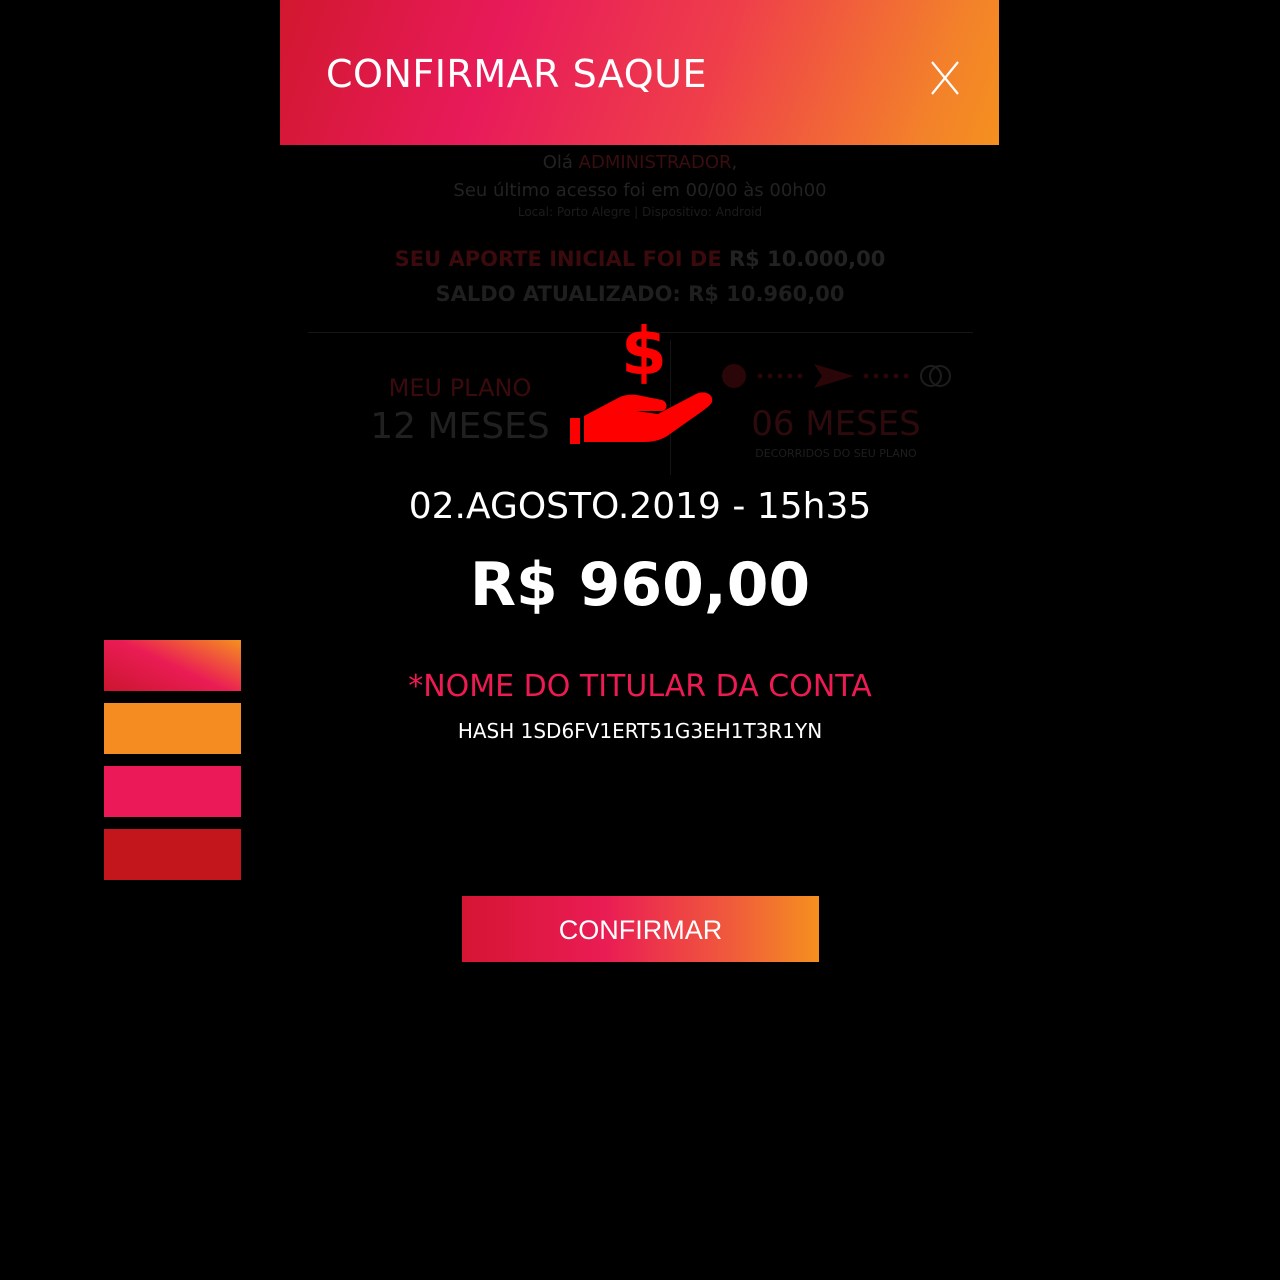 The width and height of the screenshot is (1280, 1280). Describe the element at coordinates (557, 162) in the screenshot. I see `greeting-prefix: Olá` at that location.